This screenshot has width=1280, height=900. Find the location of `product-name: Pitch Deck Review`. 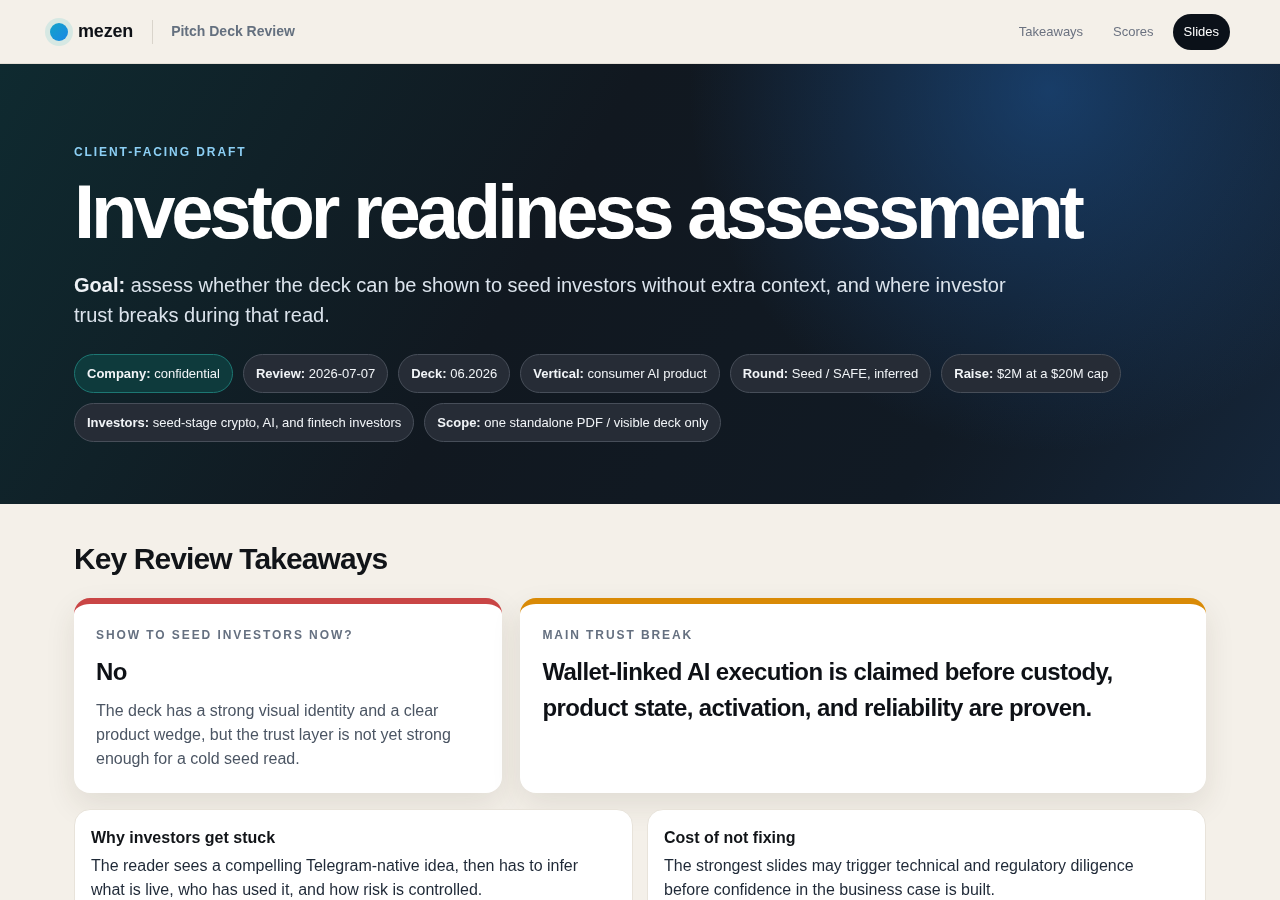

product-name: Pitch Deck Review is located at coordinates (233, 31).